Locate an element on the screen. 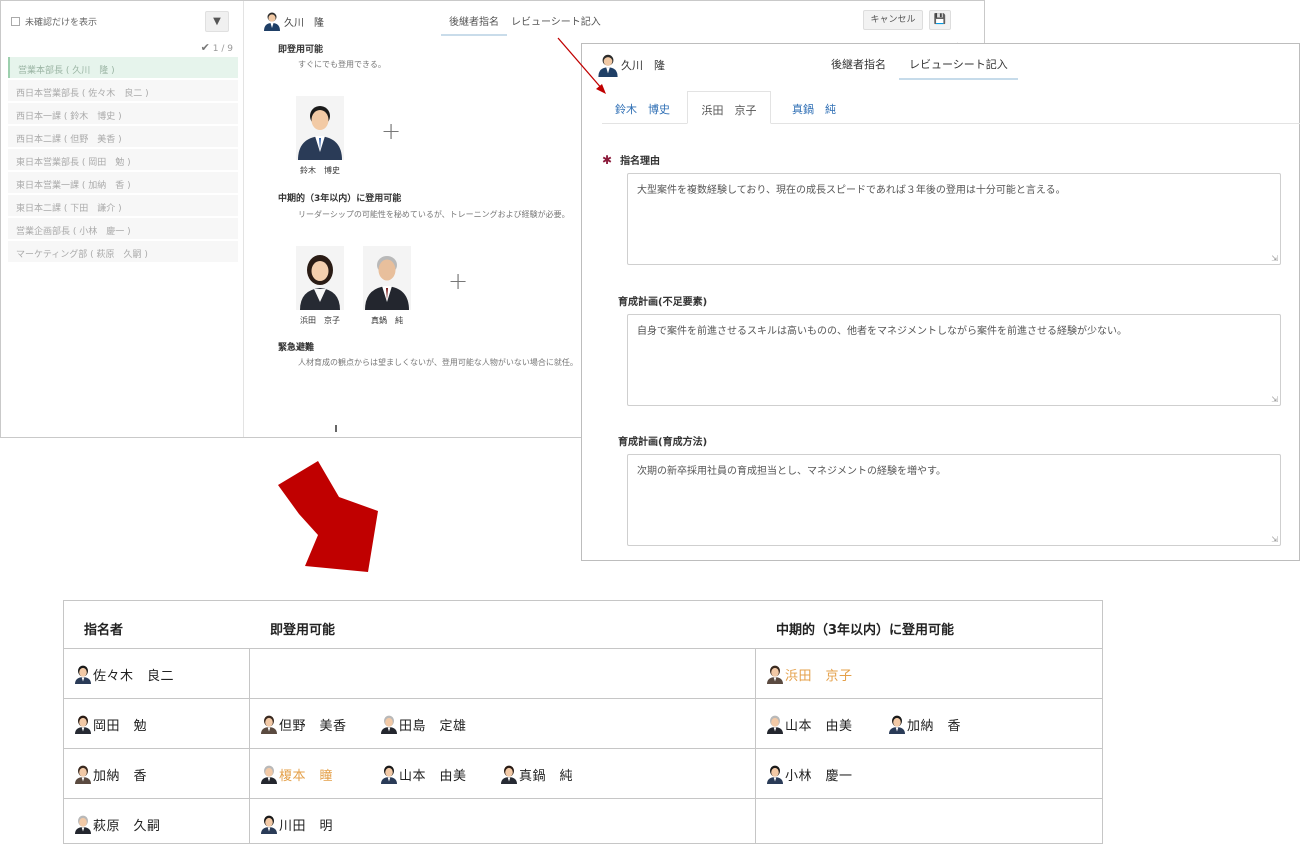 The image size is (1300, 846). save-icon: 💾 is located at coordinates (940, 19).